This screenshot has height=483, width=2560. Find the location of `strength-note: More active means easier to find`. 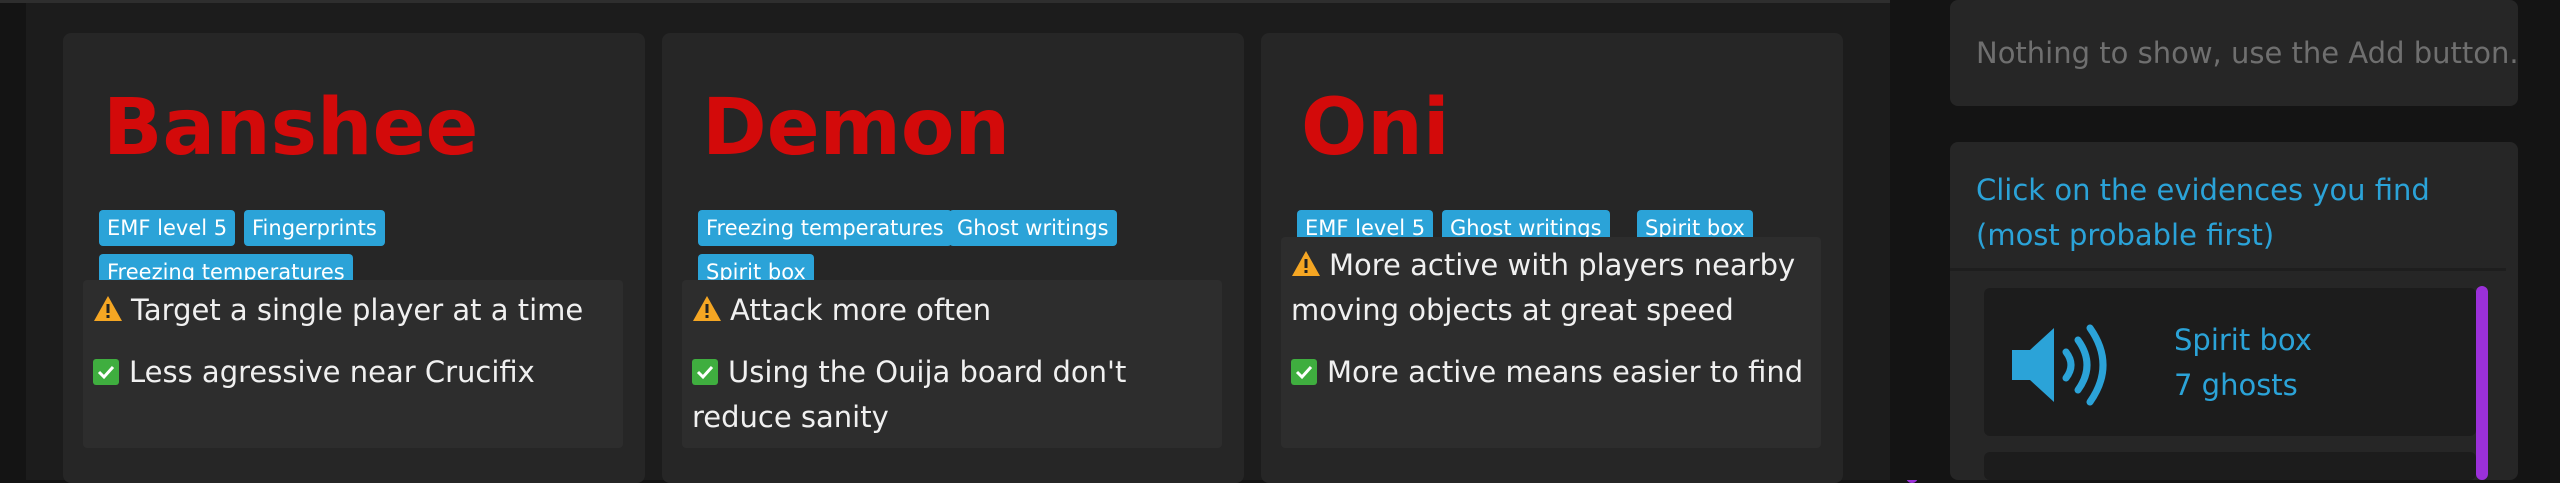

strength-note: More active means easier to find is located at coordinates (1551, 372).